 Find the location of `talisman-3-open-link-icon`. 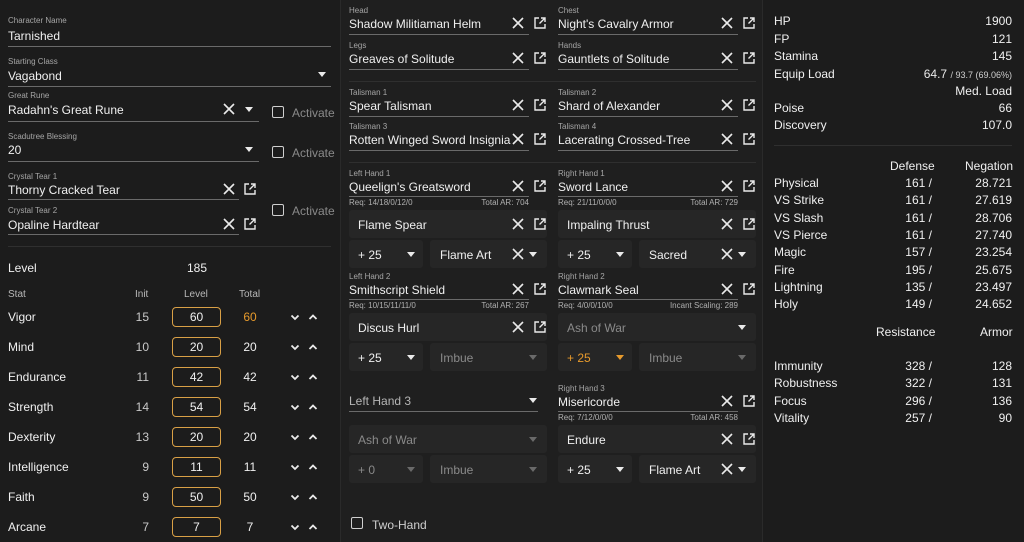

talisman-3-open-link-icon is located at coordinates (540, 139).